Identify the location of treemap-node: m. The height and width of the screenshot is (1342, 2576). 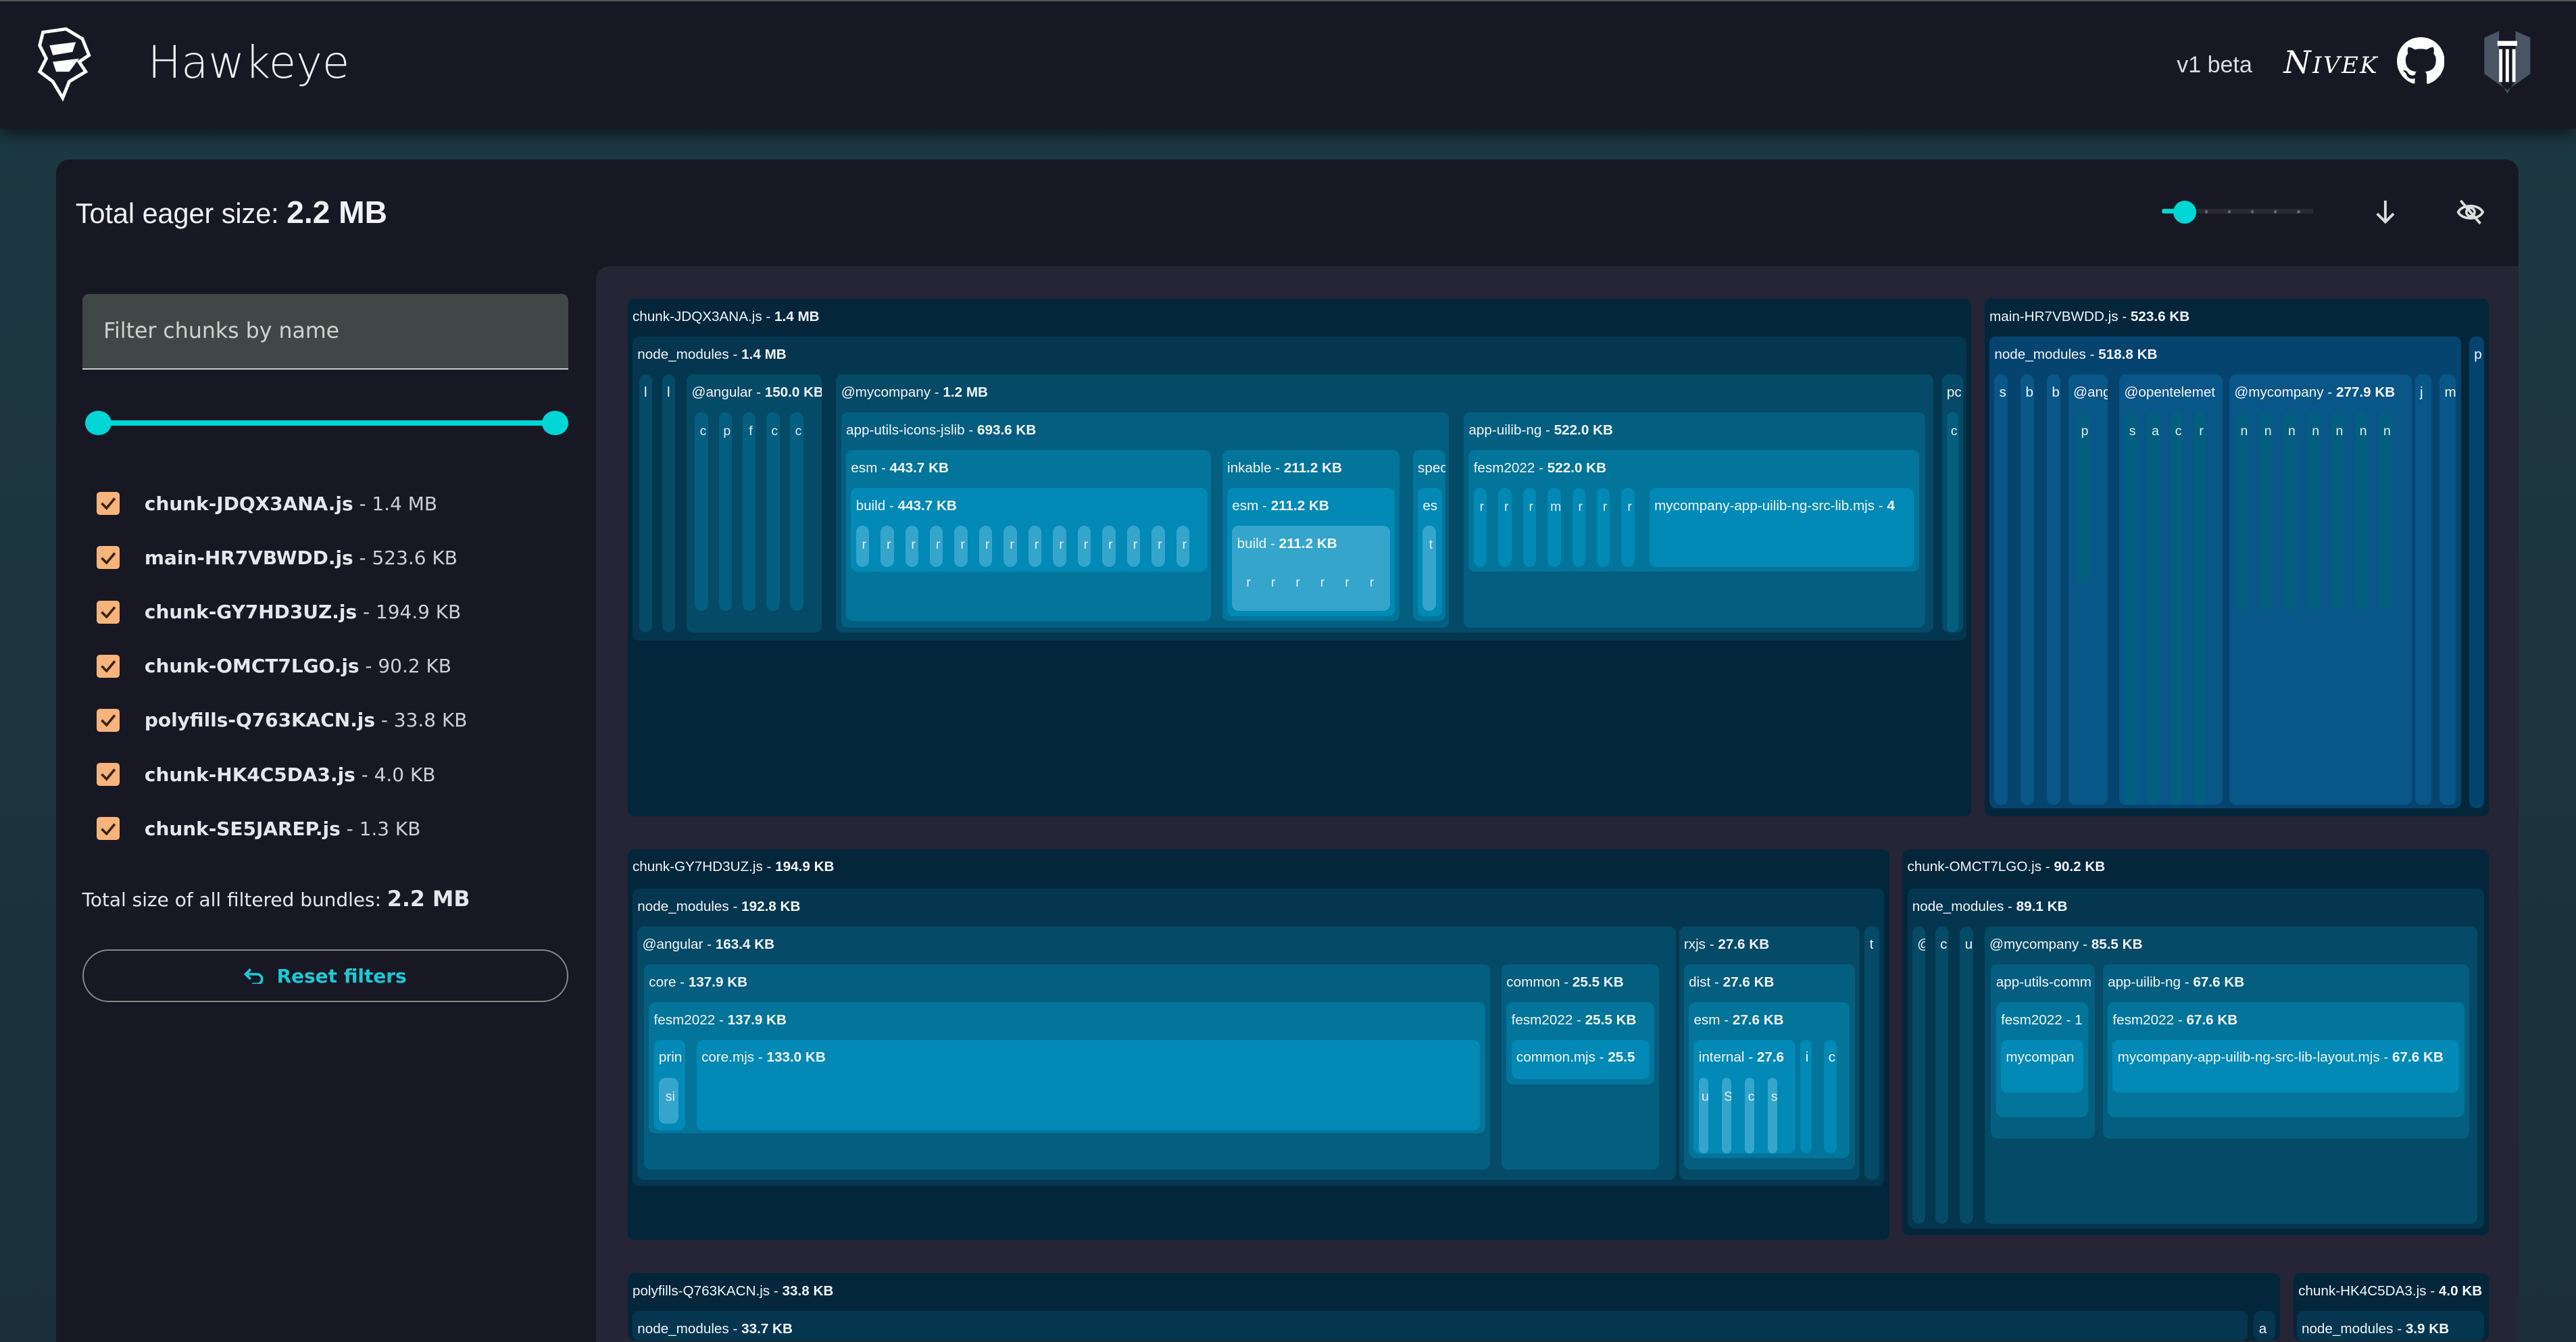
(2448, 590).